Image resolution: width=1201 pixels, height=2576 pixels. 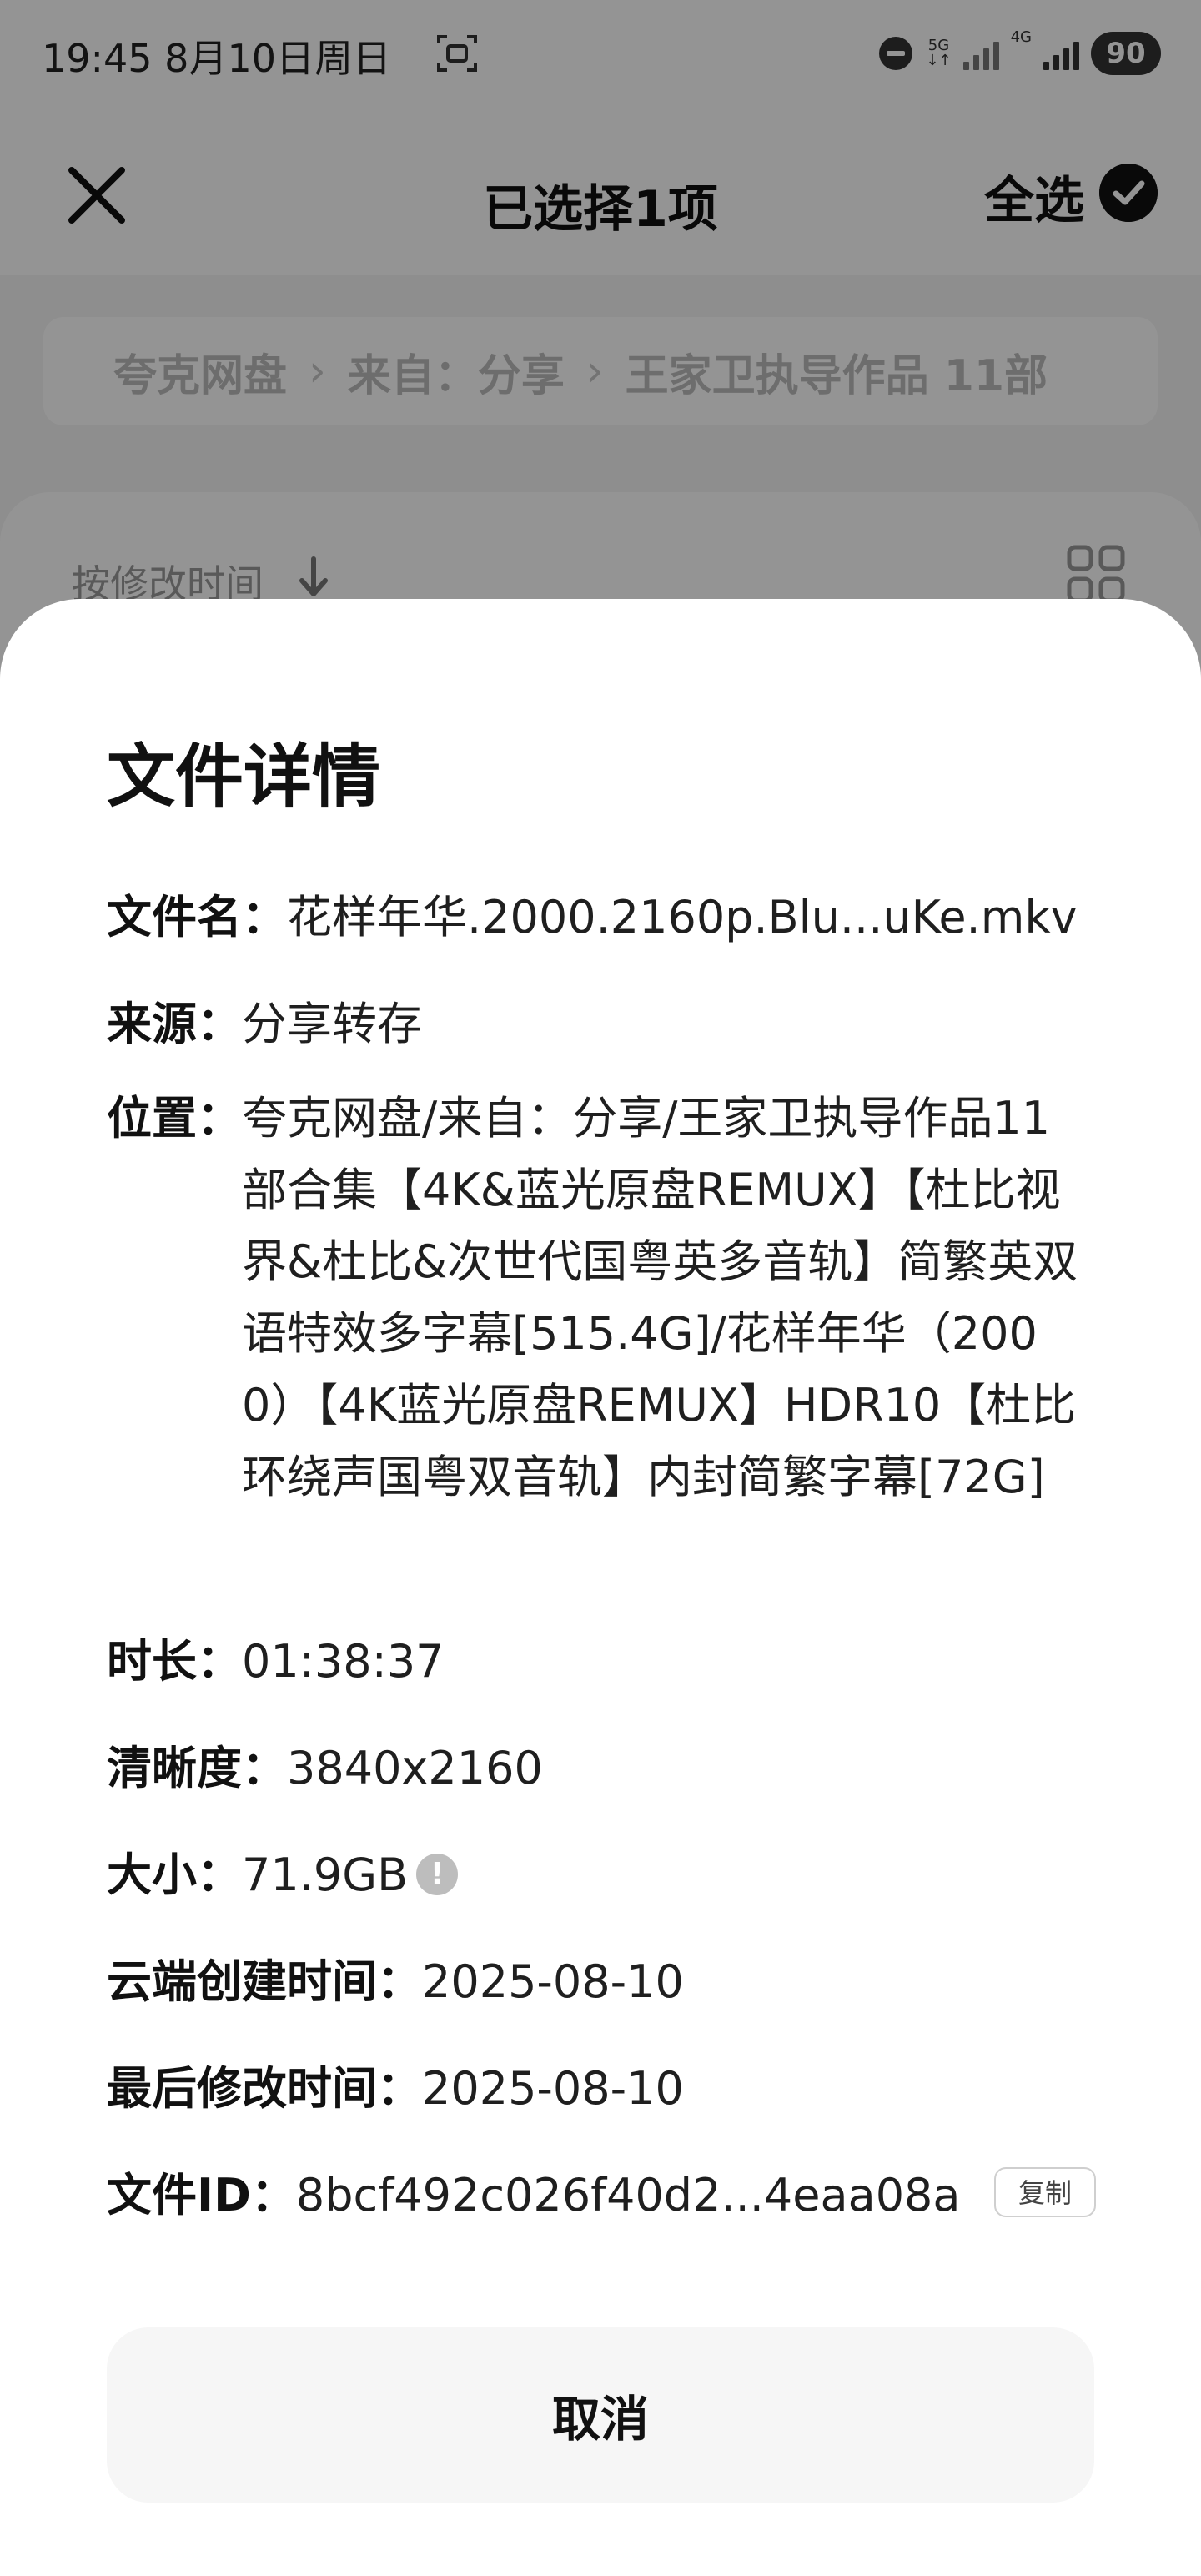 What do you see at coordinates (175, 1118) in the screenshot?
I see `location-label: 位置：` at bounding box center [175, 1118].